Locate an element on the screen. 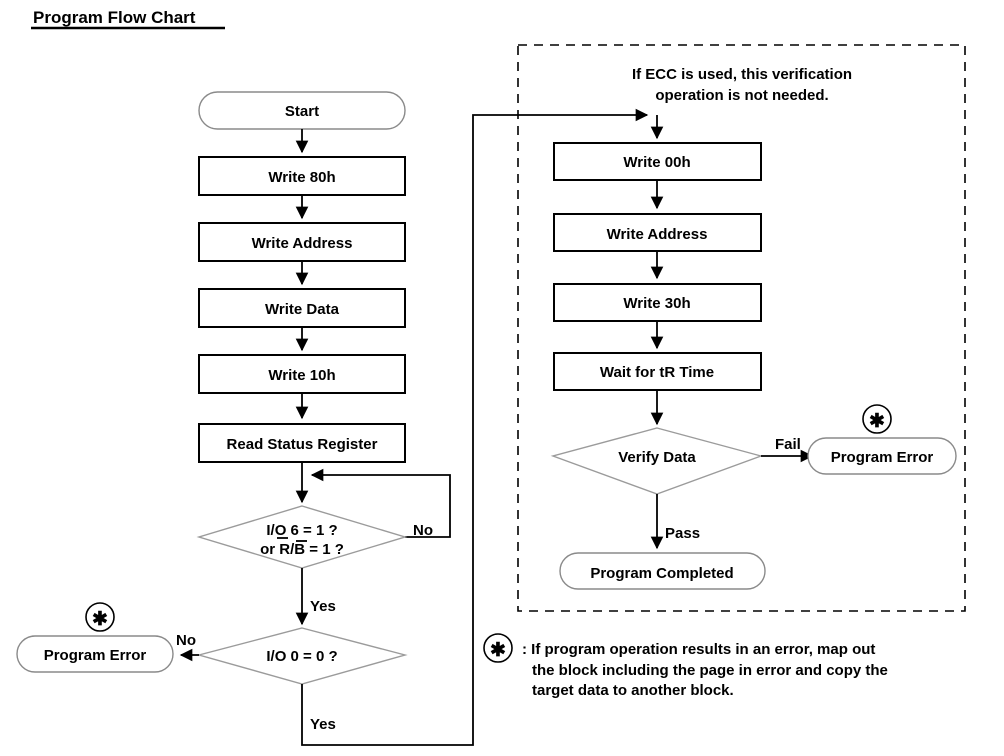 This screenshot has height=756, width=1004. write-30h-label: Write 30h is located at coordinates (656, 303).